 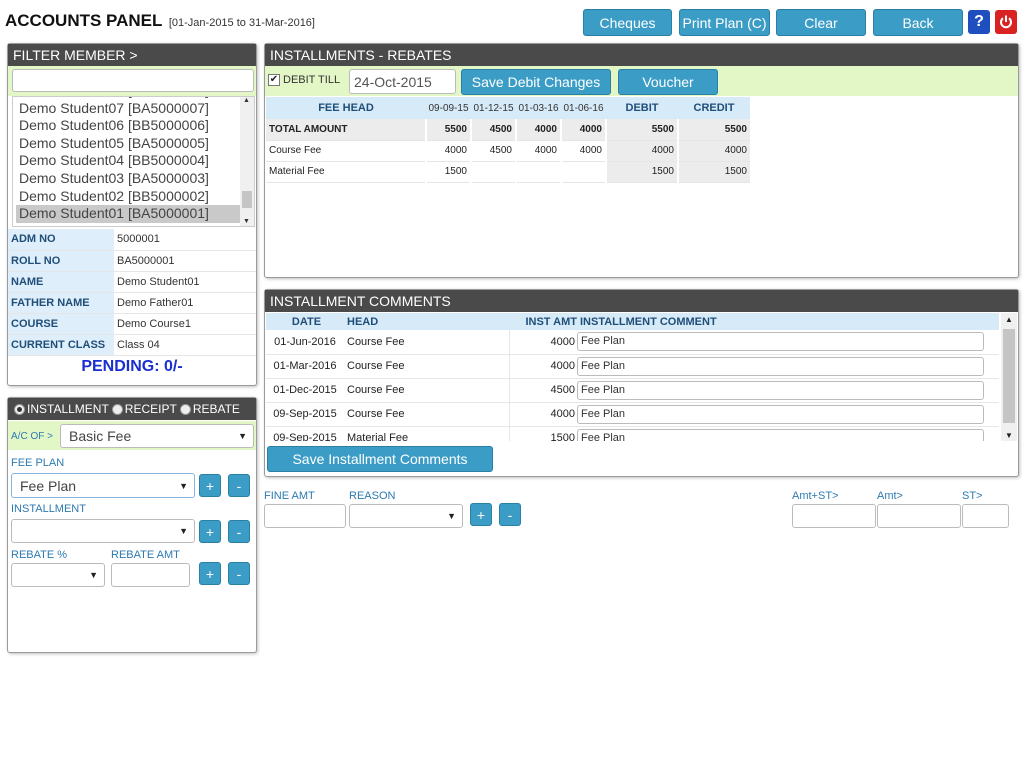 I want to click on save-debit-changes-button: Save Debit Changes, so click(x=536, y=82).